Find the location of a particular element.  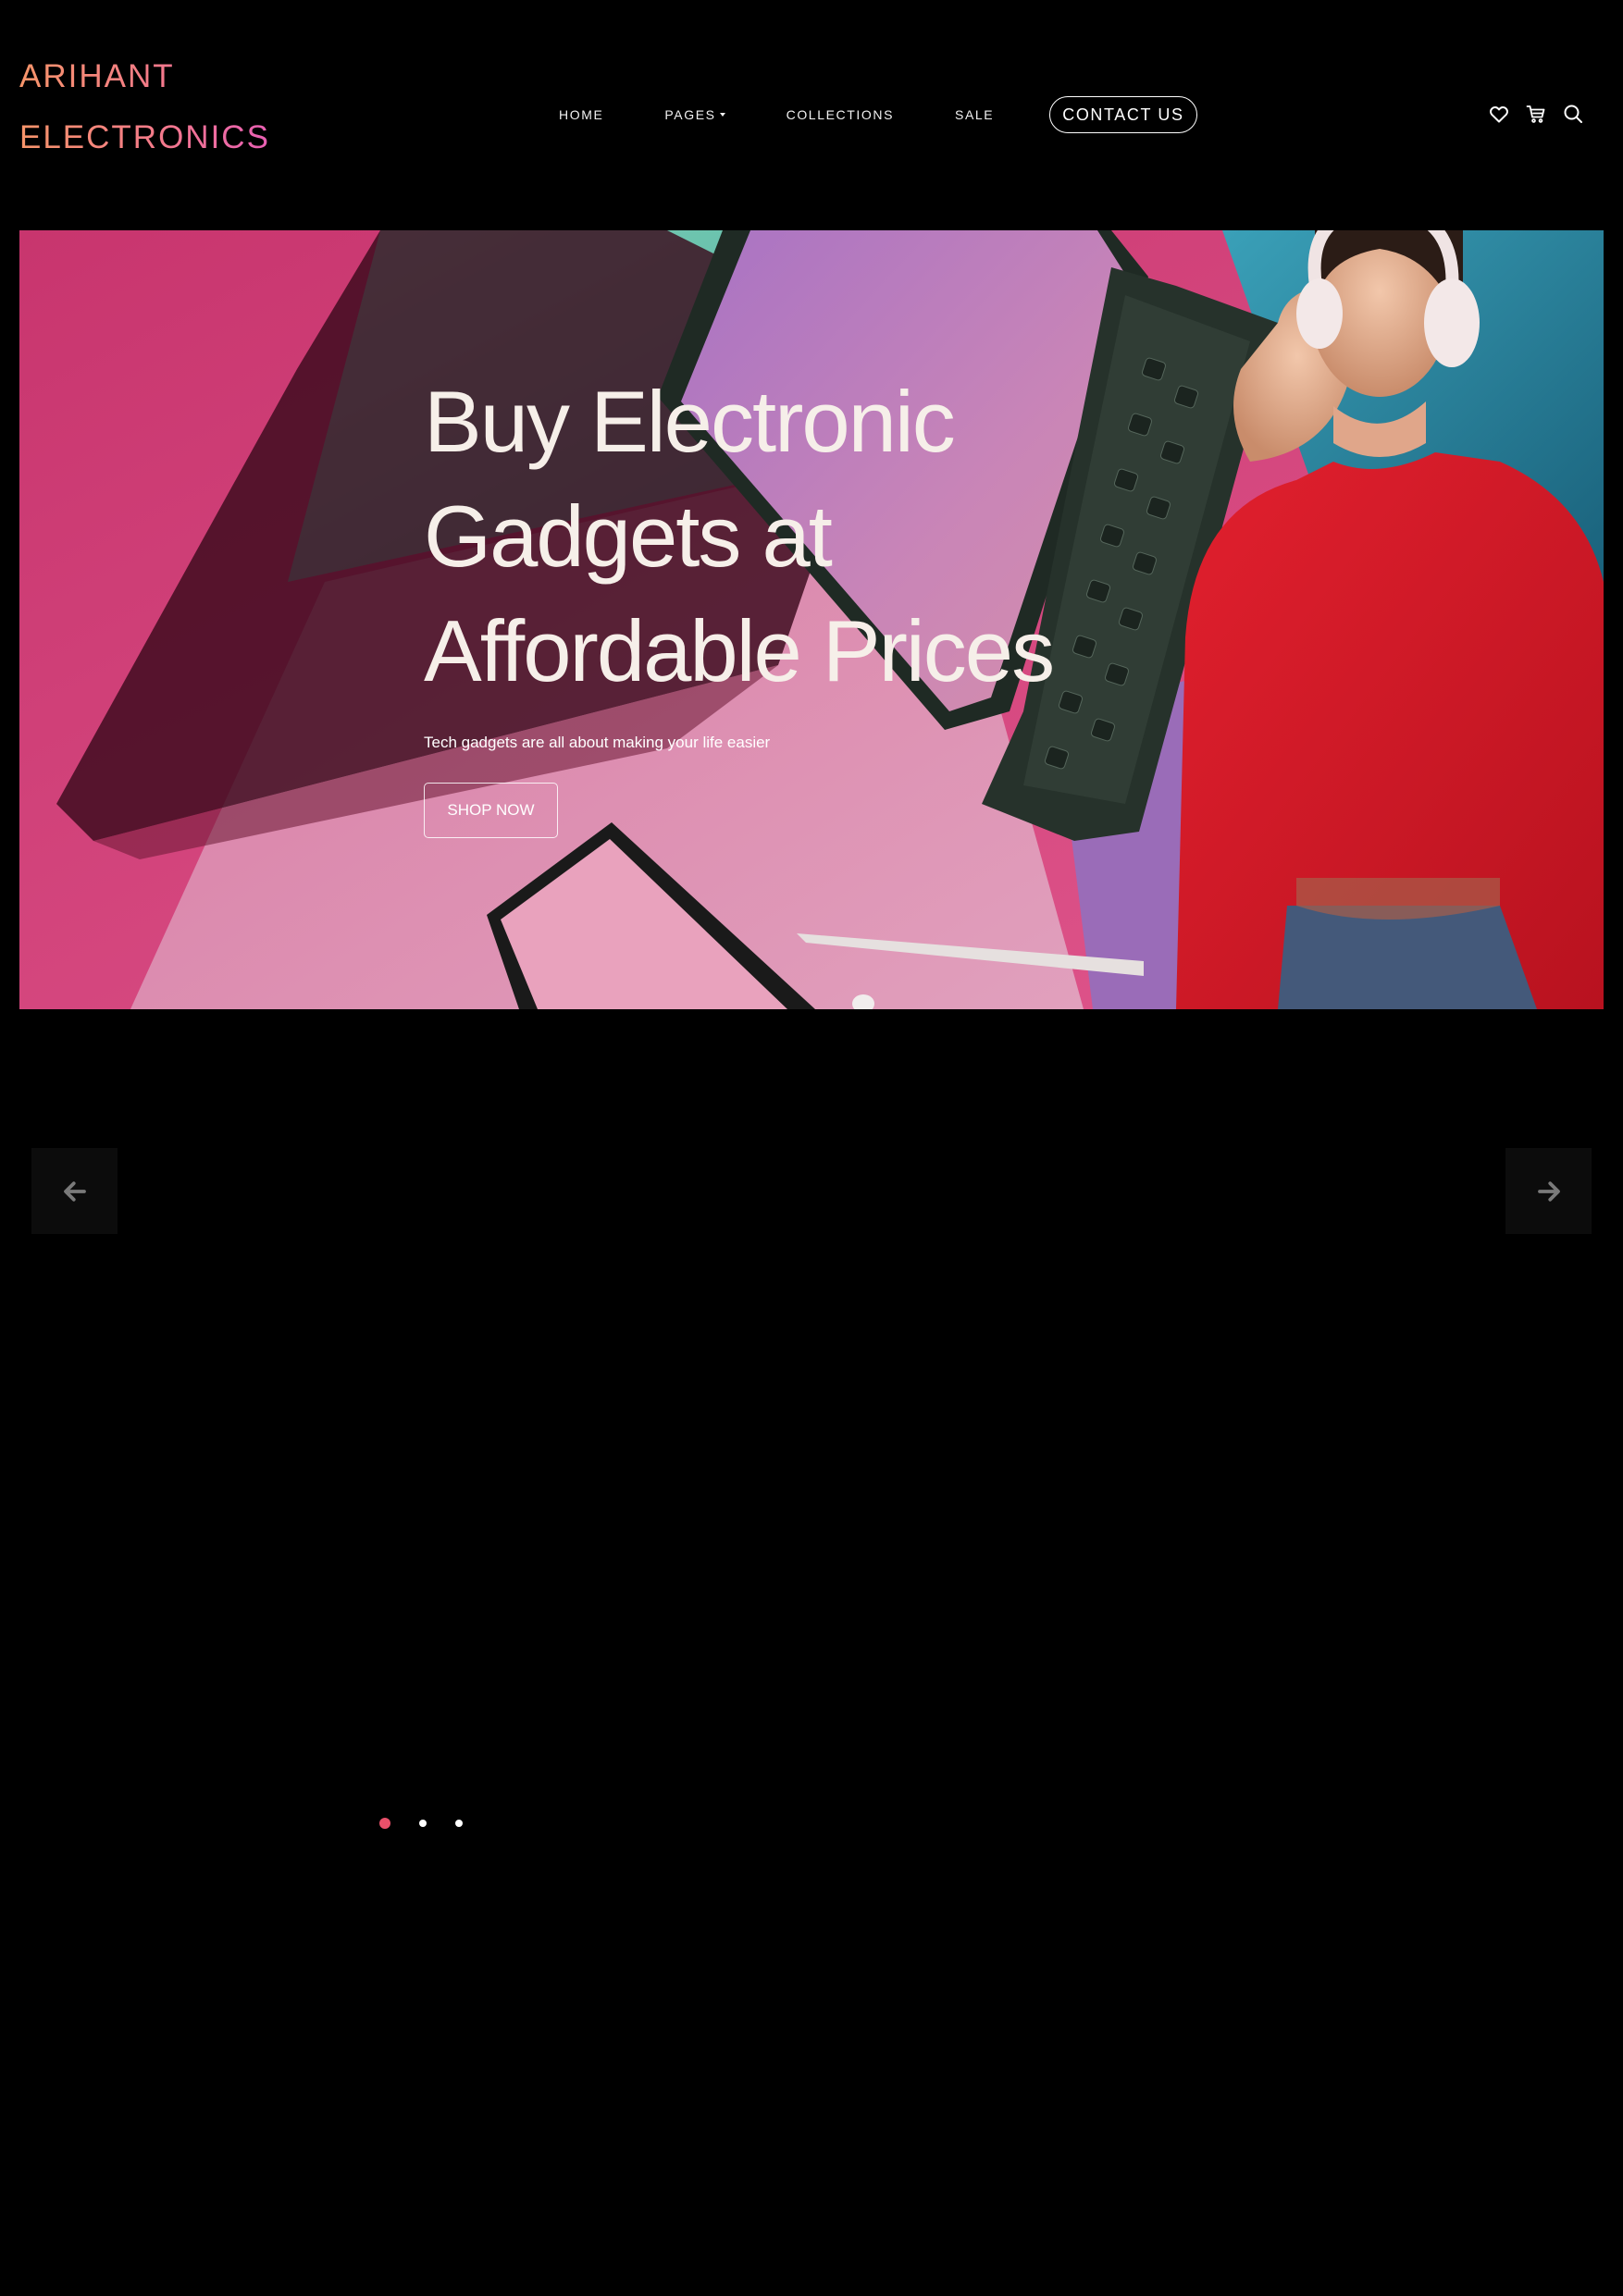

hero-title-line-3: Affordable Prices is located at coordinates (739, 650).